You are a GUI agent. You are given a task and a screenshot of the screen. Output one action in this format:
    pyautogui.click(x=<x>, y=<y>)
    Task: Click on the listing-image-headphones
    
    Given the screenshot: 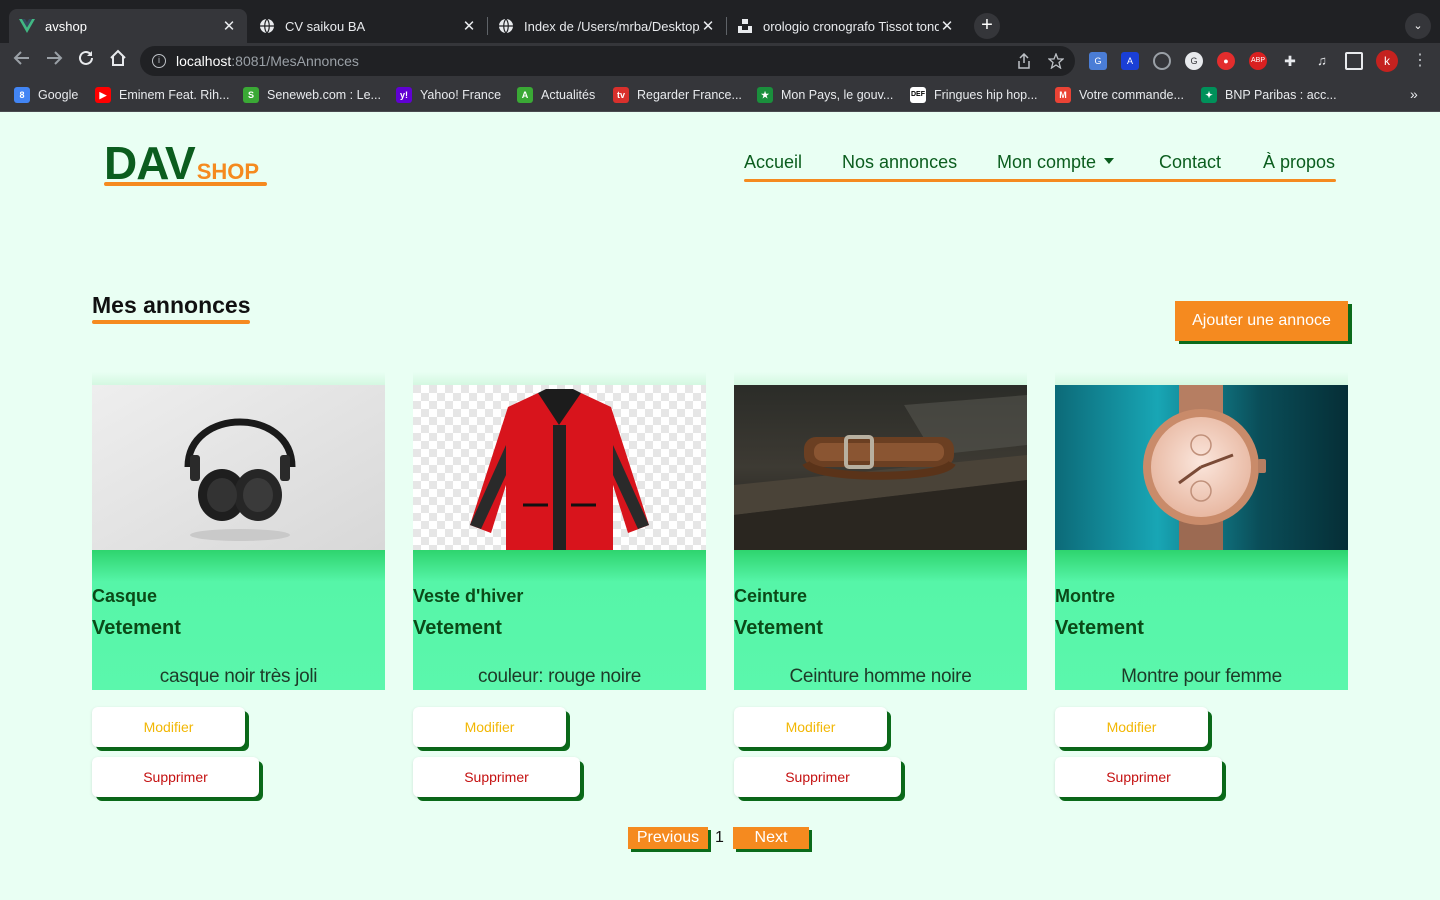 What is the action you would take?
    pyautogui.click(x=238, y=467)
    